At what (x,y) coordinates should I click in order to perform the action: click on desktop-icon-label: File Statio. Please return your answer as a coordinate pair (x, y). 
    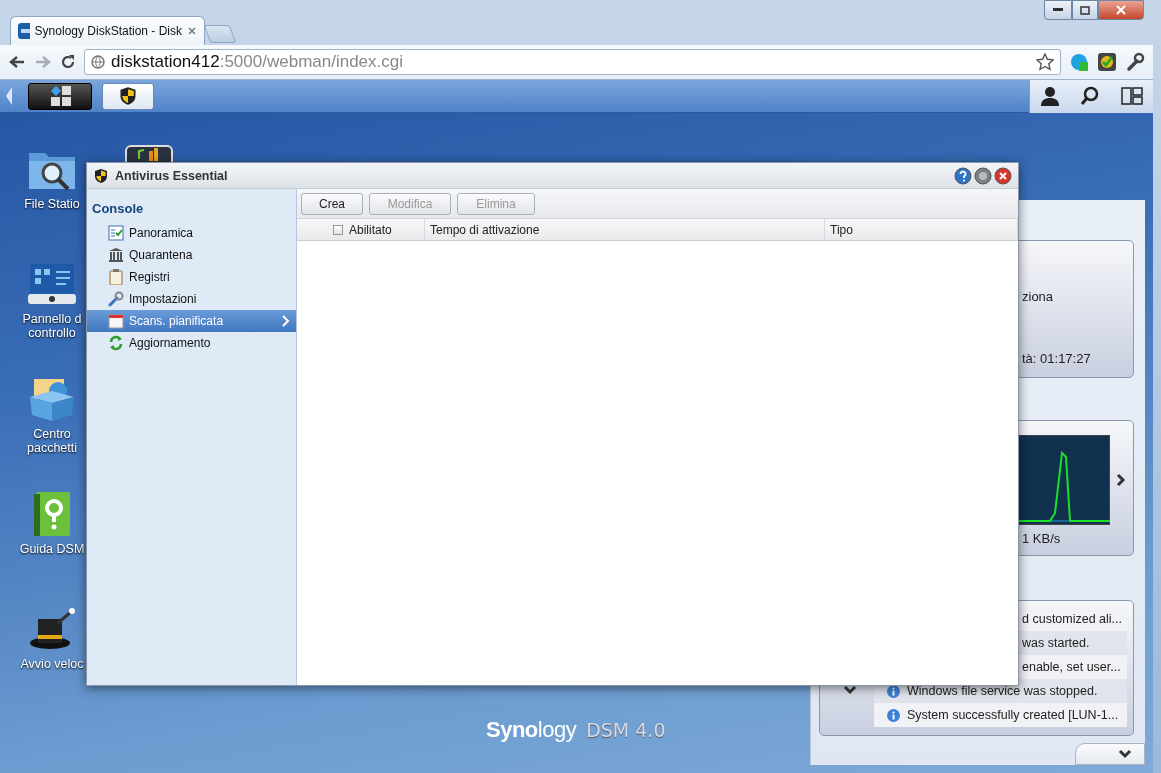
    Looking at the image, I should click on (52, 204).